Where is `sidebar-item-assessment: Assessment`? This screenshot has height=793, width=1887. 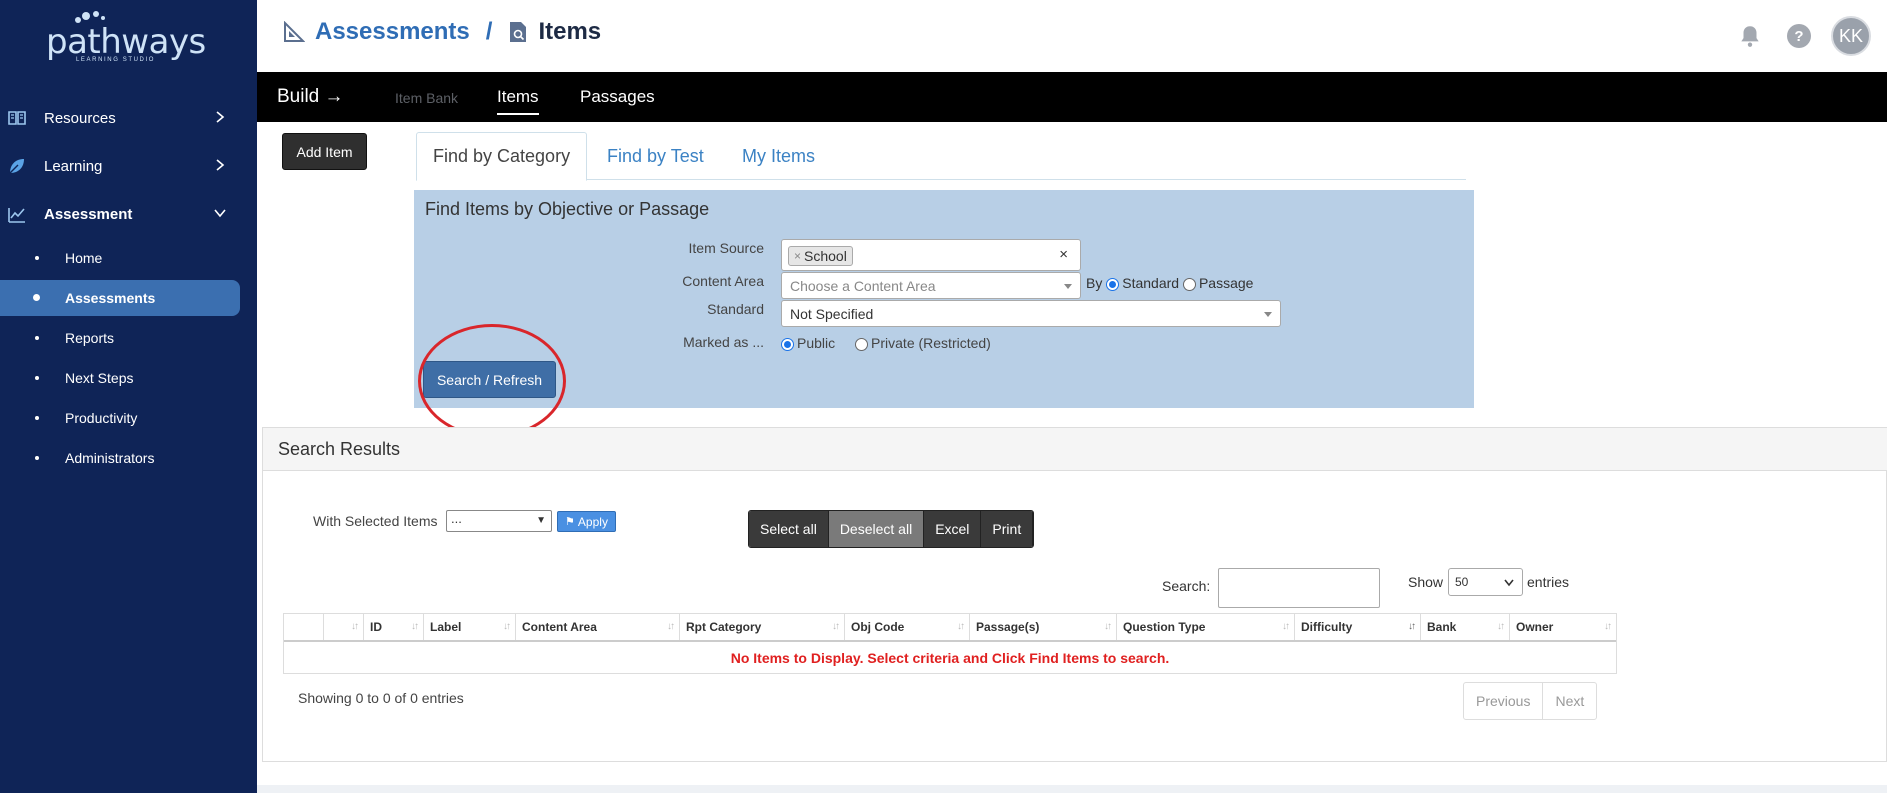
sidebar-item-assessment: Assessment is located at coordinates (128, 214).